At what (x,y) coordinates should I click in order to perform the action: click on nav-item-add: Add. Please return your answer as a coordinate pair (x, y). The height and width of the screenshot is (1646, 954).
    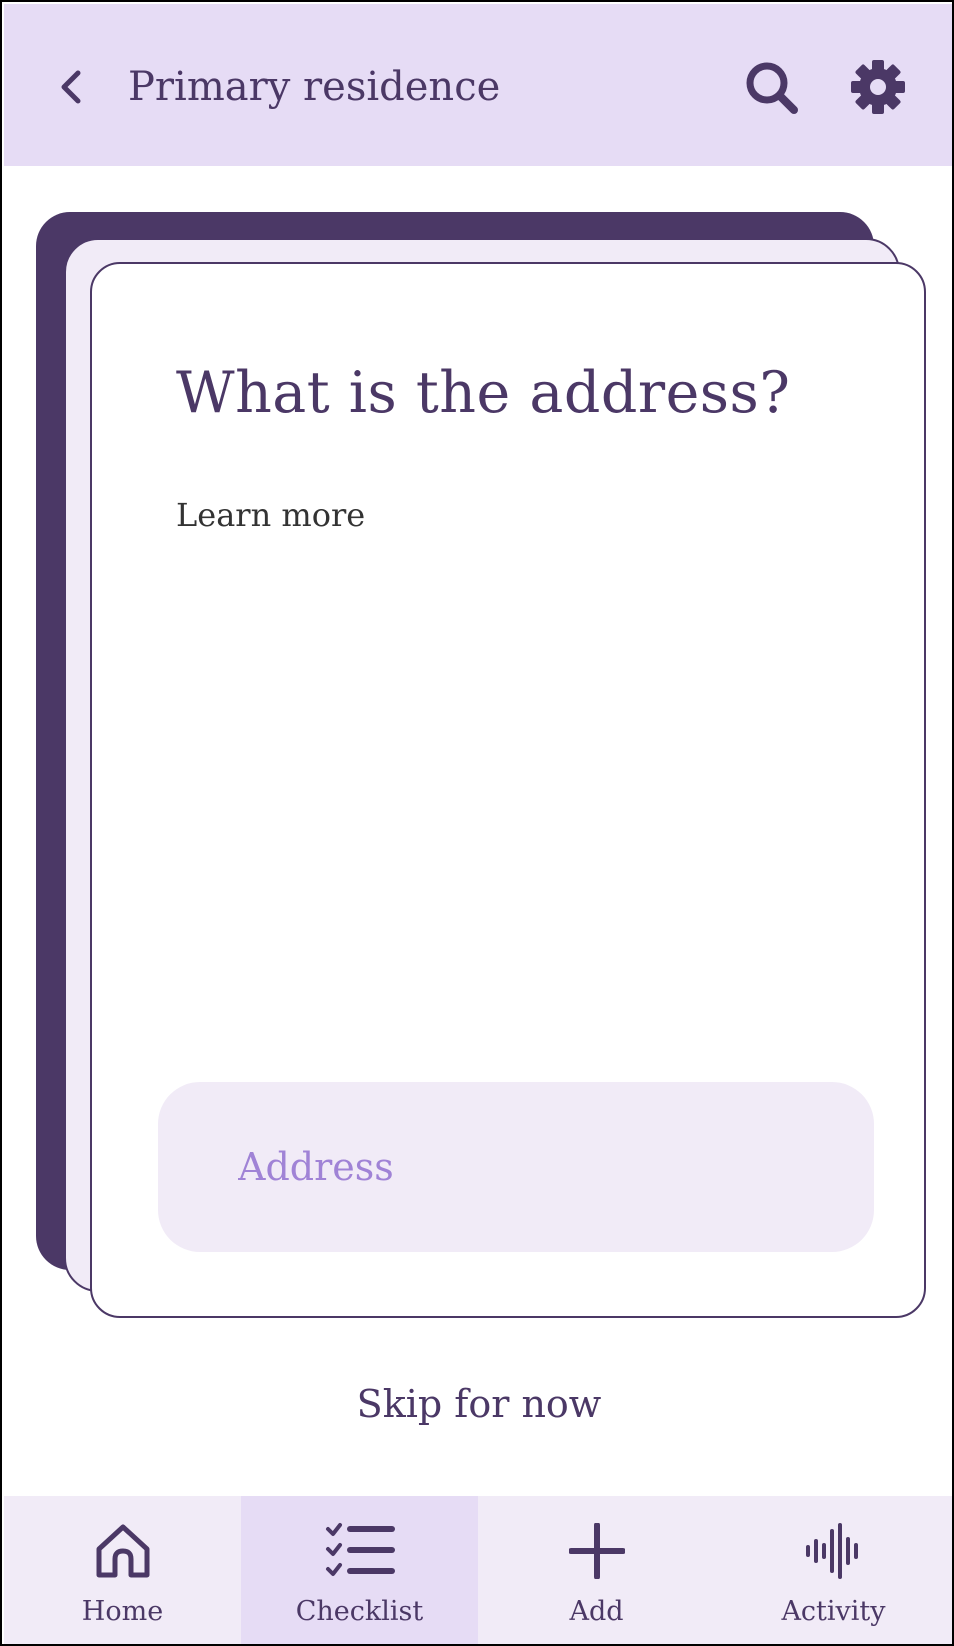
    Looking at the image, I should click on (596, 1570).